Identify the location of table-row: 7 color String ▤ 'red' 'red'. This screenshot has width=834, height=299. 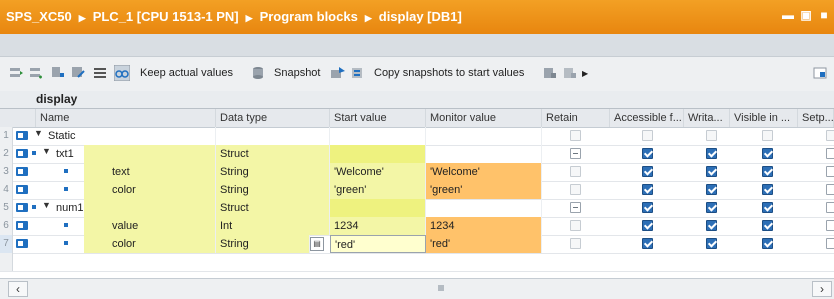
(417, 244).